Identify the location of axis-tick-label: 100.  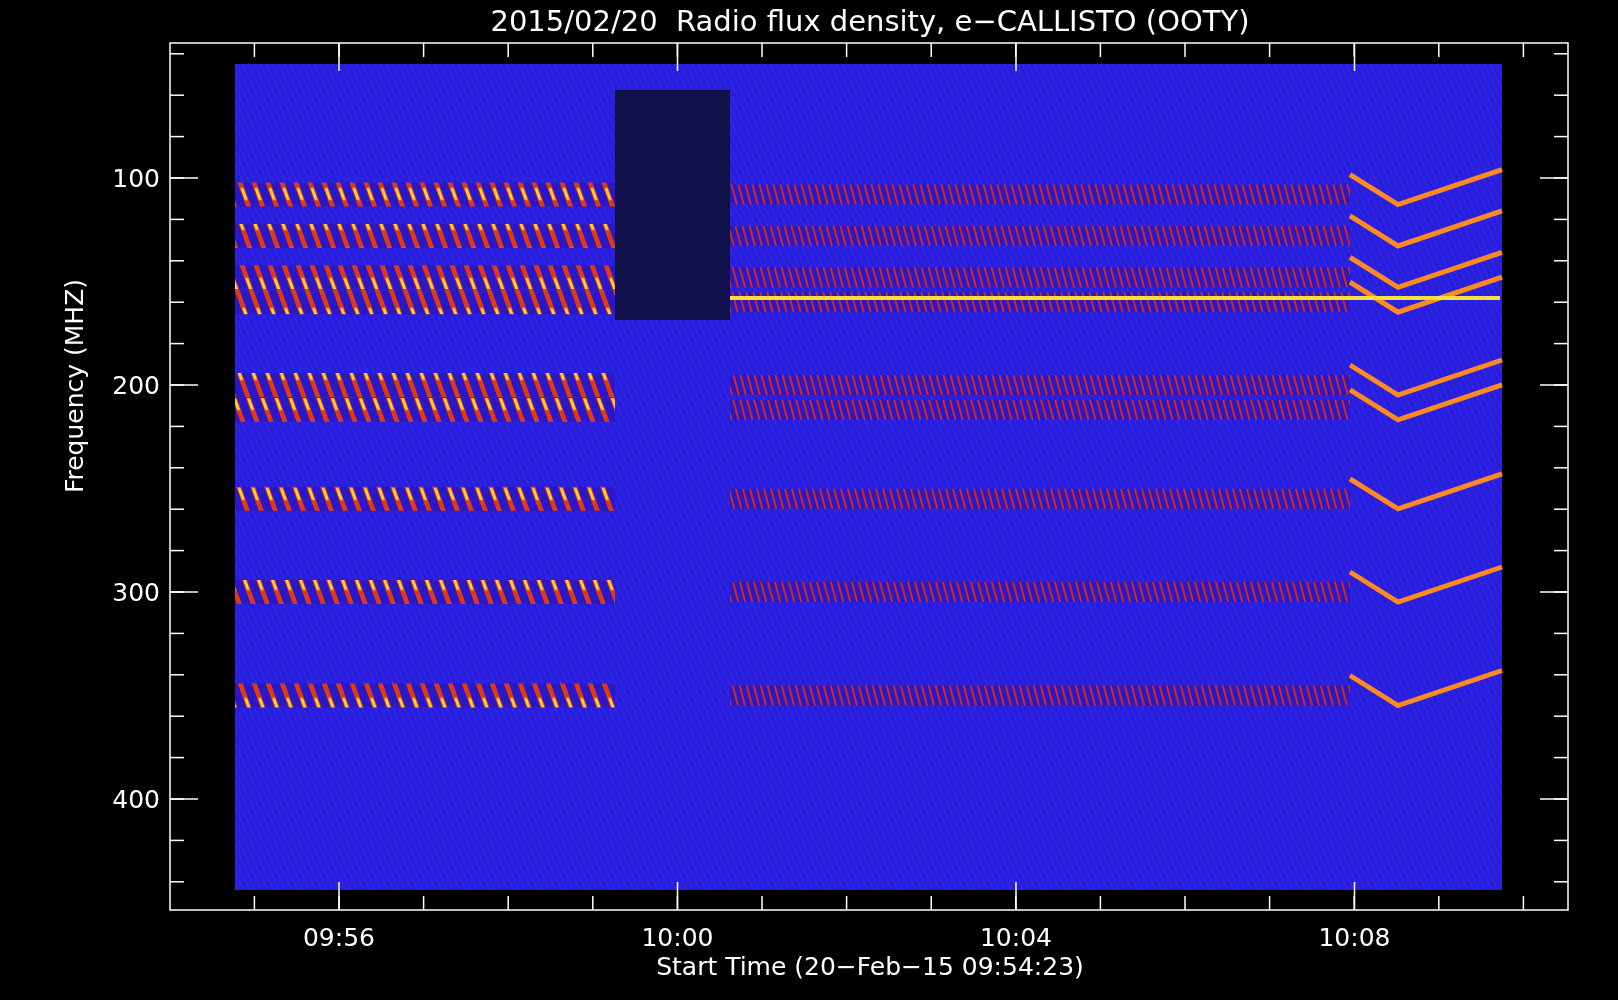
(136, 178).